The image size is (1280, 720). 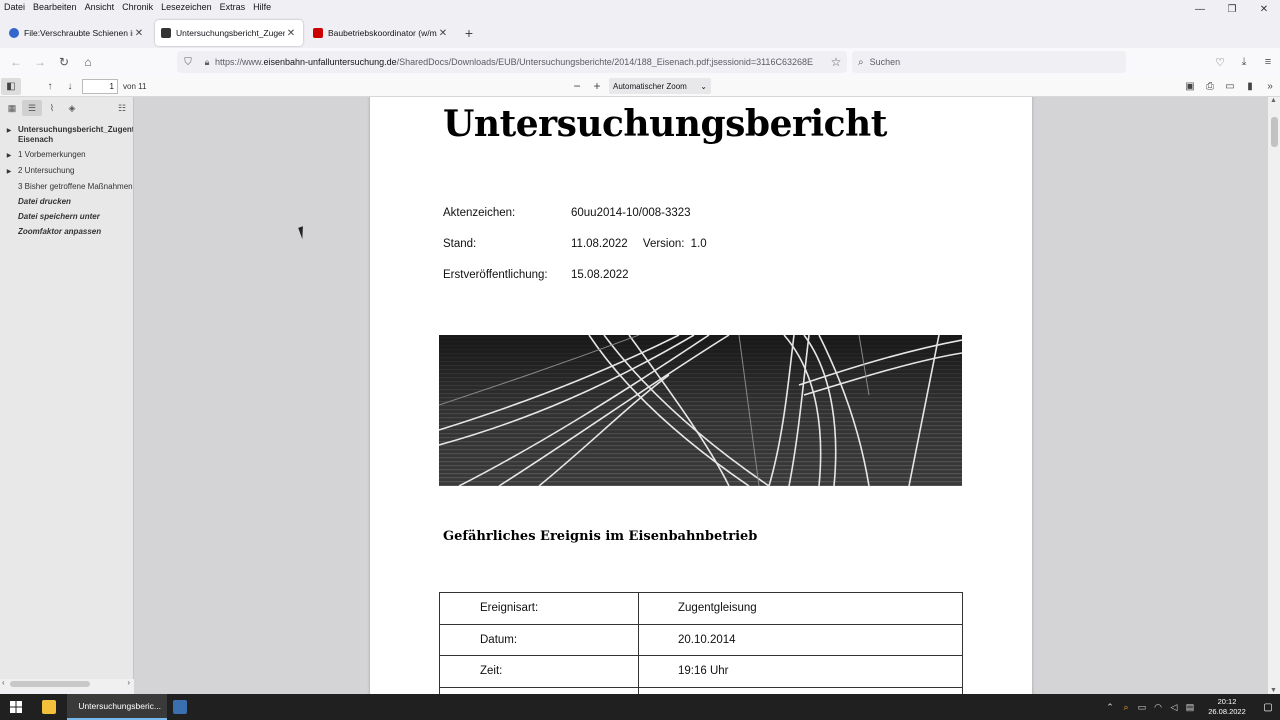 What do you see at coordinates (66, 187) in the screenshot?
I see `outline-item-massnahmen: 3 Bisher getroffene Maßnahmen` at bounding box center [66, 187].